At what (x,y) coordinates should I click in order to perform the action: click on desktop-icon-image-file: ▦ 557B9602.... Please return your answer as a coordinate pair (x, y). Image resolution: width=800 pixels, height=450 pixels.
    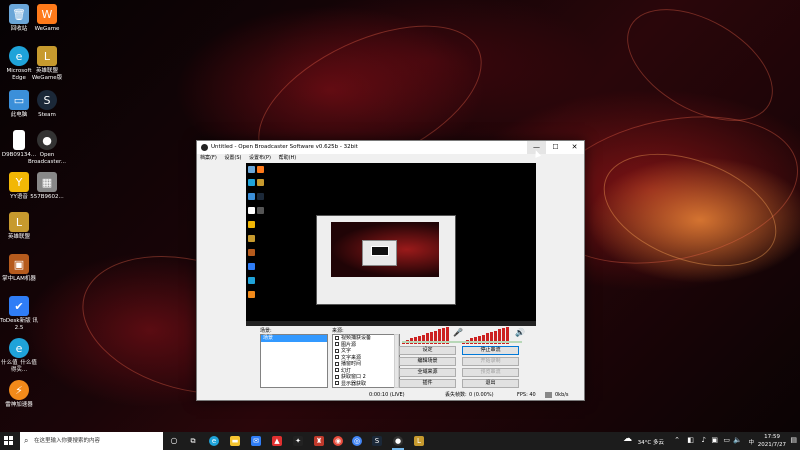
    Looking at the image, I should click on (47, 186).